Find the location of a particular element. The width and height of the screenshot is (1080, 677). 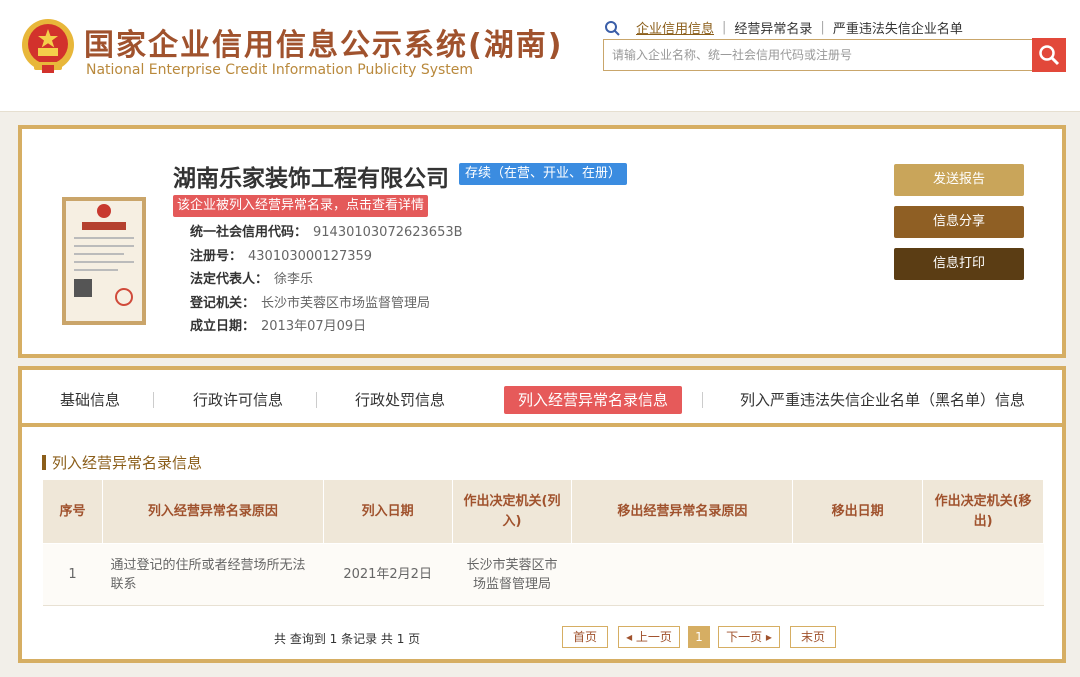

column-header: 序号 is located at coordinates (72, 511).